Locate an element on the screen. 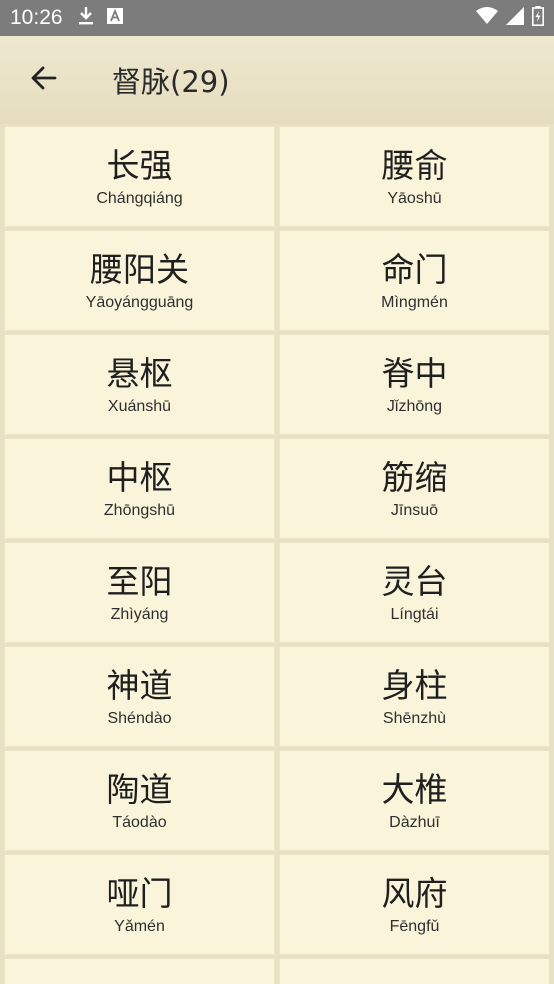 This screenshot has height=984, width=554. acupoint-pinyin: Zhìyáng is located at coordinates (139, 614).